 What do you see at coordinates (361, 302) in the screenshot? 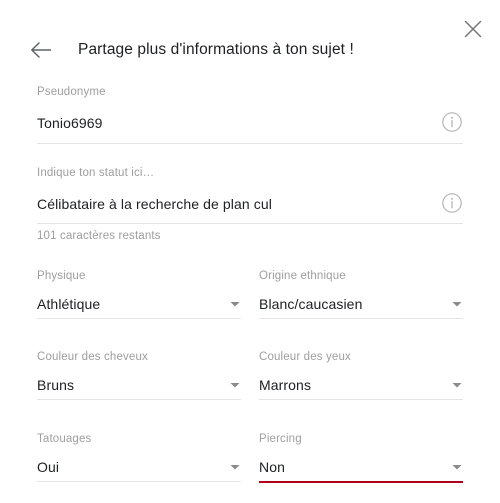
I see `origine-select` at bounding box center [361, 302].